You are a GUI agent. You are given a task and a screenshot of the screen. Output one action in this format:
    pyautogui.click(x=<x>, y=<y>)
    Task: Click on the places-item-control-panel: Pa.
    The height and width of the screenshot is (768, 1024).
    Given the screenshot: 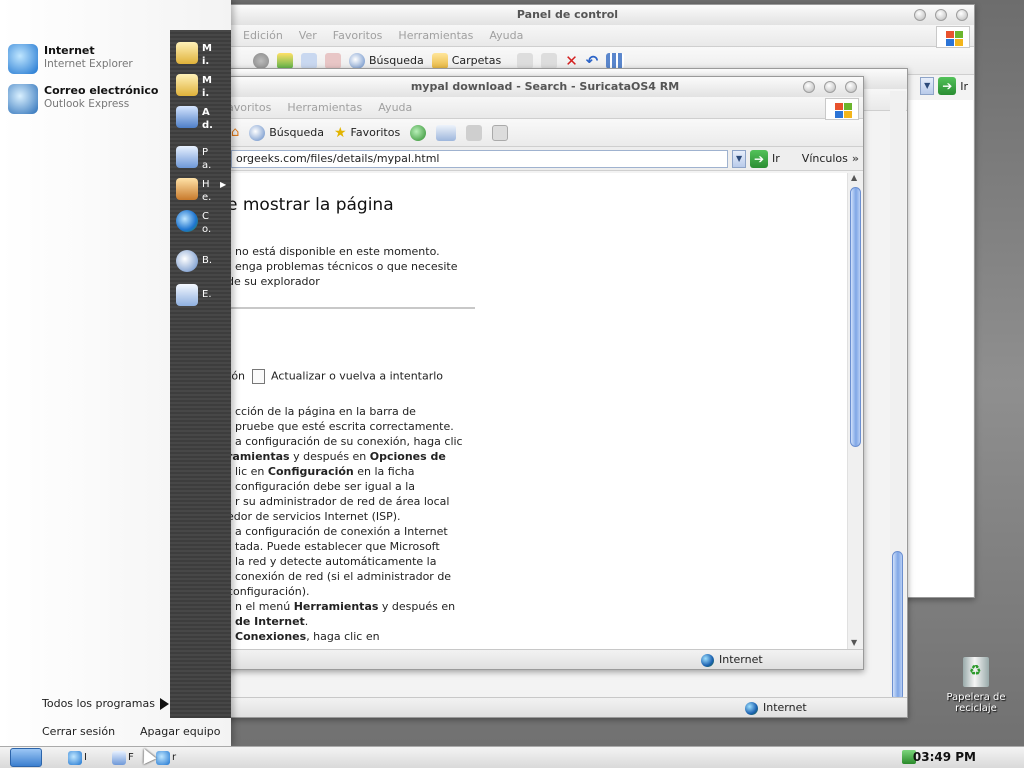 What is the action you would take?
    pyautogui.click(x=195, y=159)
    